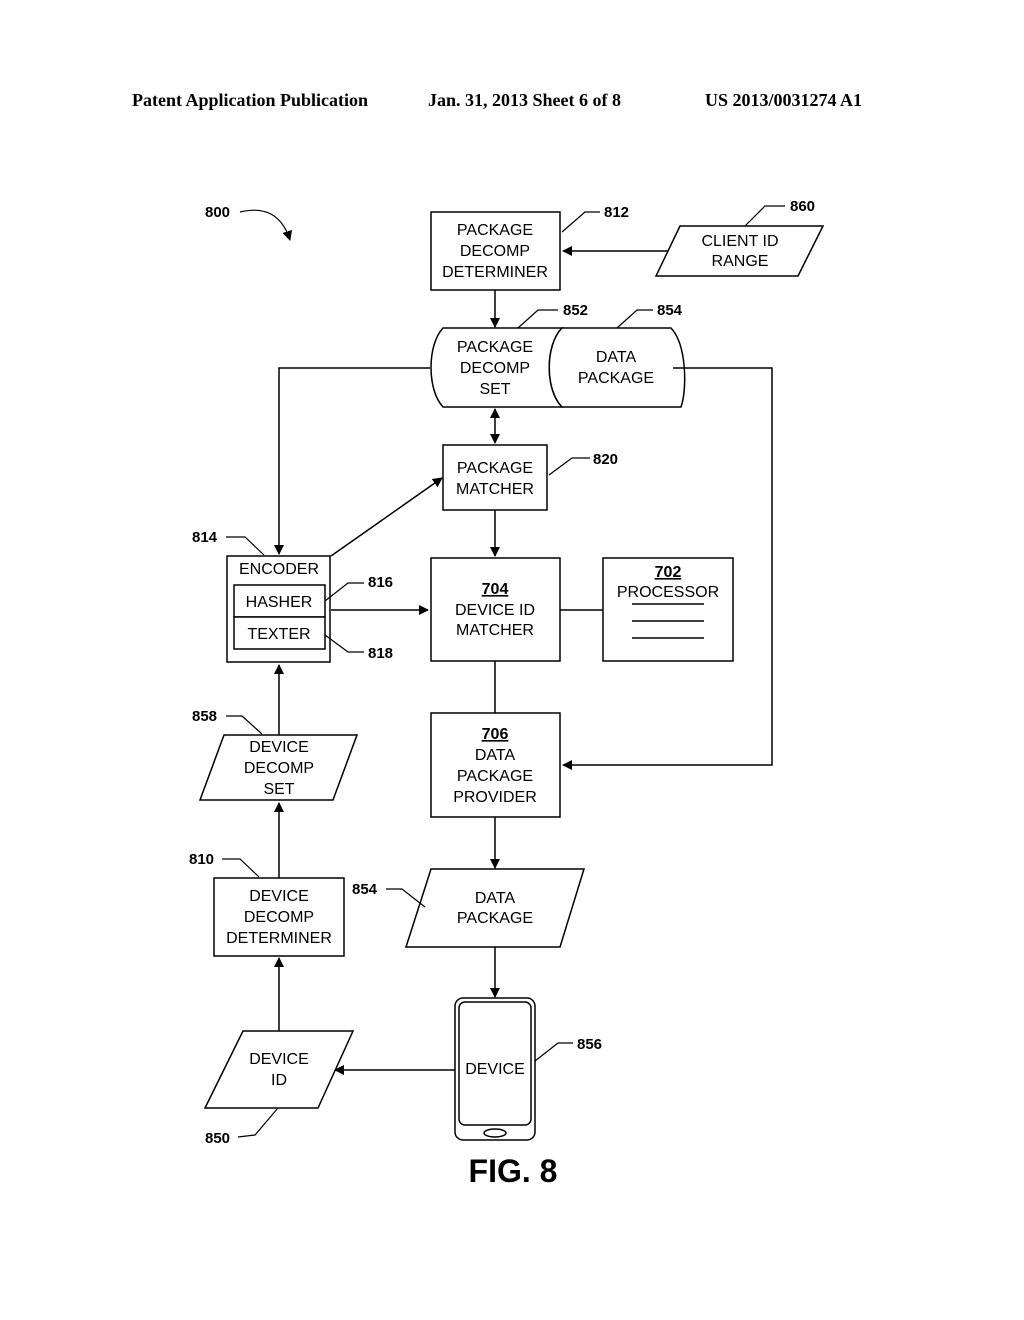 This screenshot has height=1320, width=1024. I want to click on ref-810: 810, so click(201, 859).